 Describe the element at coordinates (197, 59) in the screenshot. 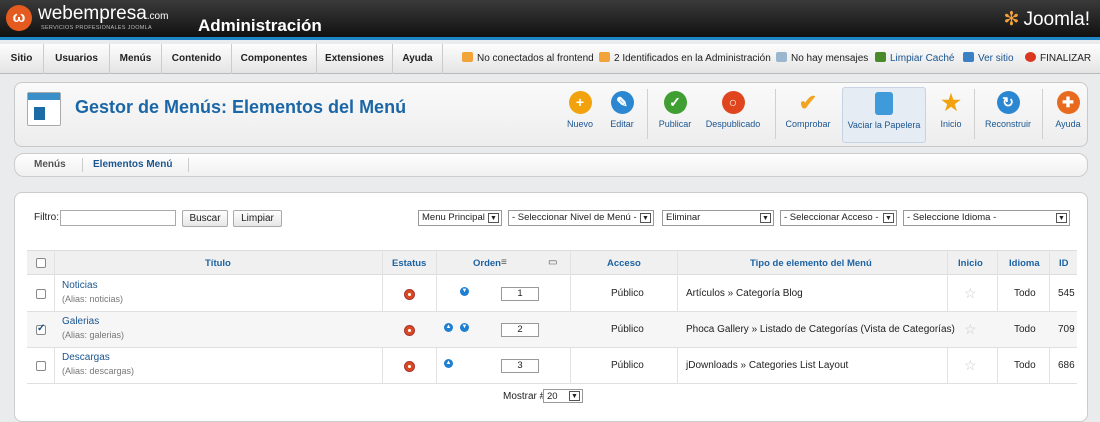

I see `menu-contenido: Contenido` at that location.